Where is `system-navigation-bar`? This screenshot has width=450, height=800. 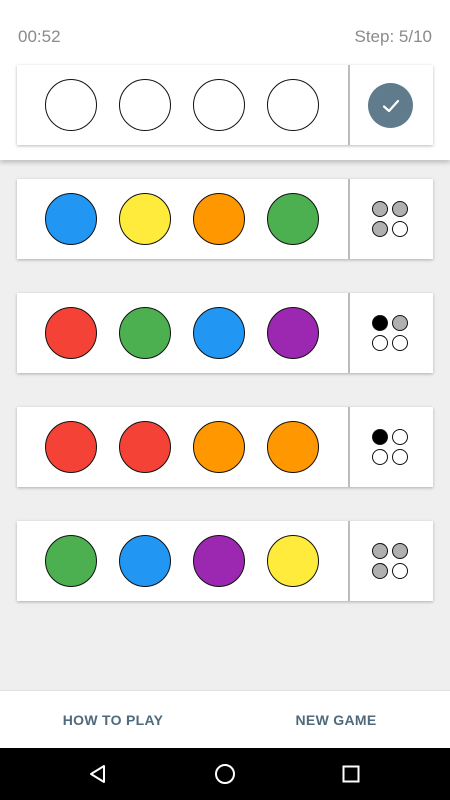 system-navigation-bar is located at coordinates (225, 774).